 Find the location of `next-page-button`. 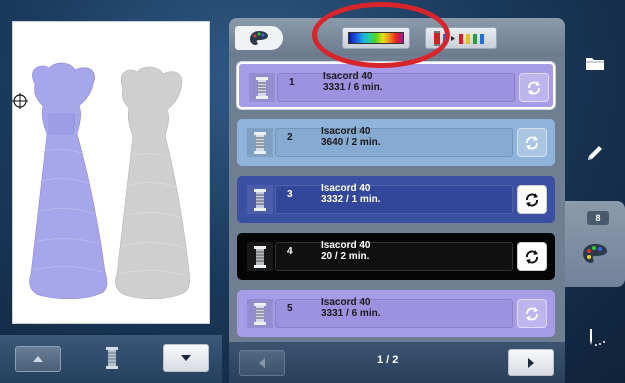

next-page-button is located at coordinates (531, 362).